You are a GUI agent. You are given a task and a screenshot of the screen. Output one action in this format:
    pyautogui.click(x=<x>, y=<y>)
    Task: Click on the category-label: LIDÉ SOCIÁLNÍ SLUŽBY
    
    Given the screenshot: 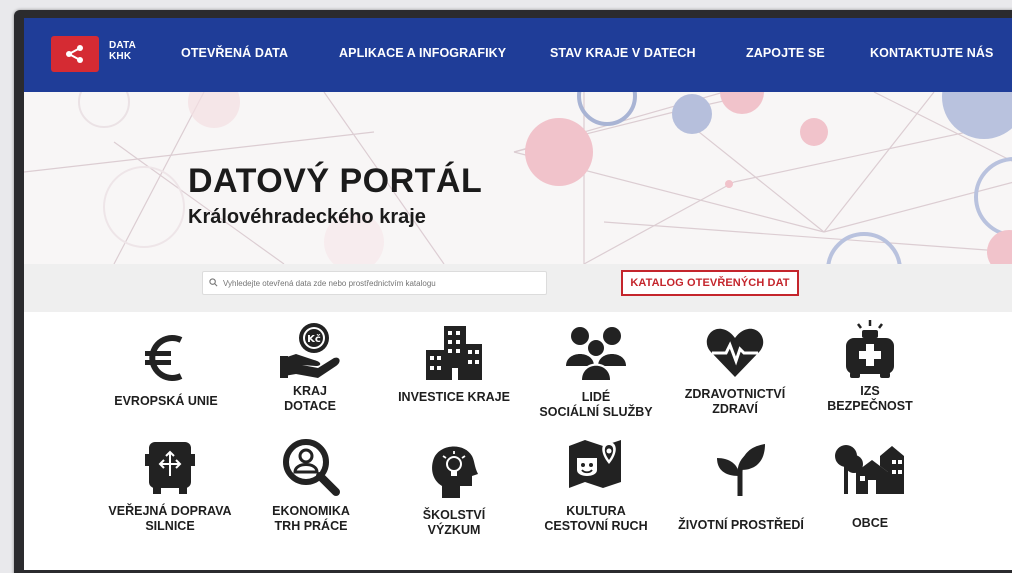 What is the action you would take?
    pyautogui.click(x=596, y=404)
    